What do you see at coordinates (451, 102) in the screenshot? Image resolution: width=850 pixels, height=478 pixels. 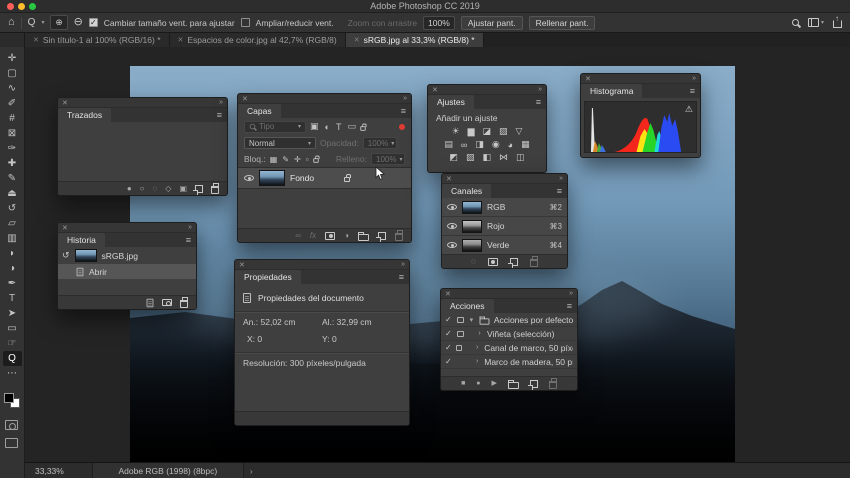 I see `tab-ajustes: Ajustes` at bounding box center [451, 102].